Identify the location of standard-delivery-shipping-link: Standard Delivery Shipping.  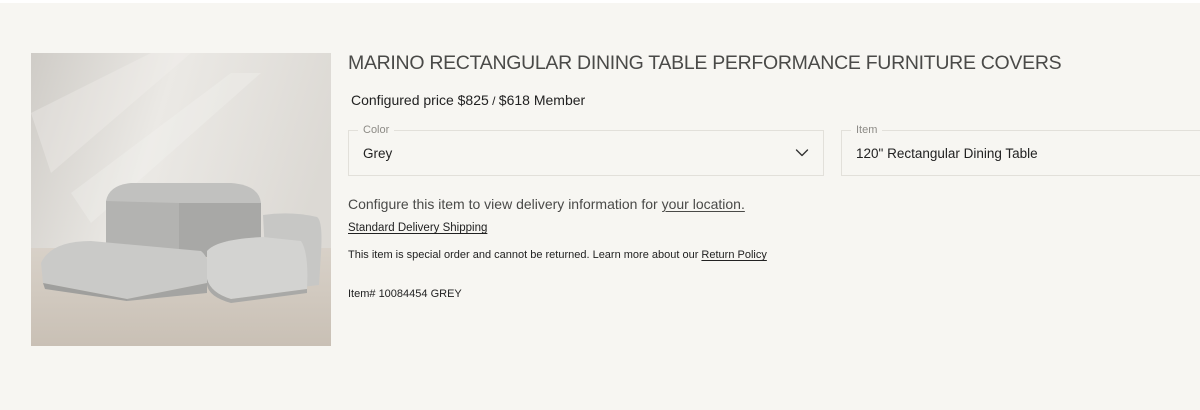
(417, 228).